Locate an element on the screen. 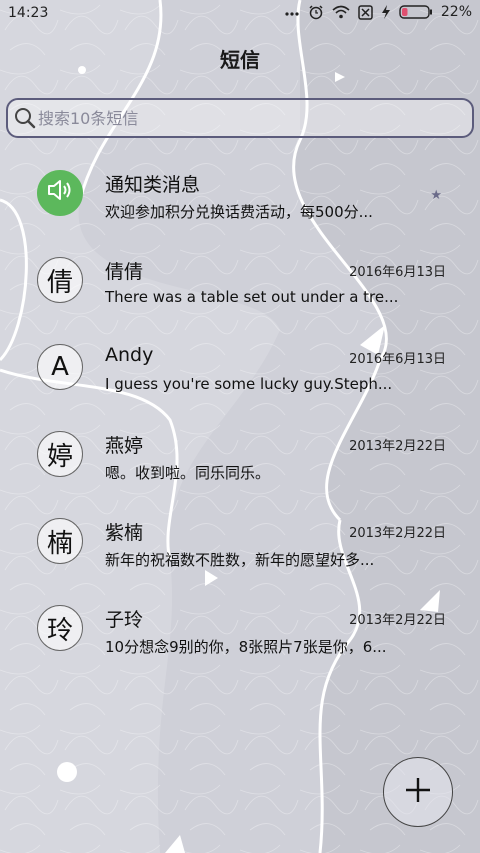 The width and height of the screenshot is (480, 853). avatar is located at coordinates (60, 193).